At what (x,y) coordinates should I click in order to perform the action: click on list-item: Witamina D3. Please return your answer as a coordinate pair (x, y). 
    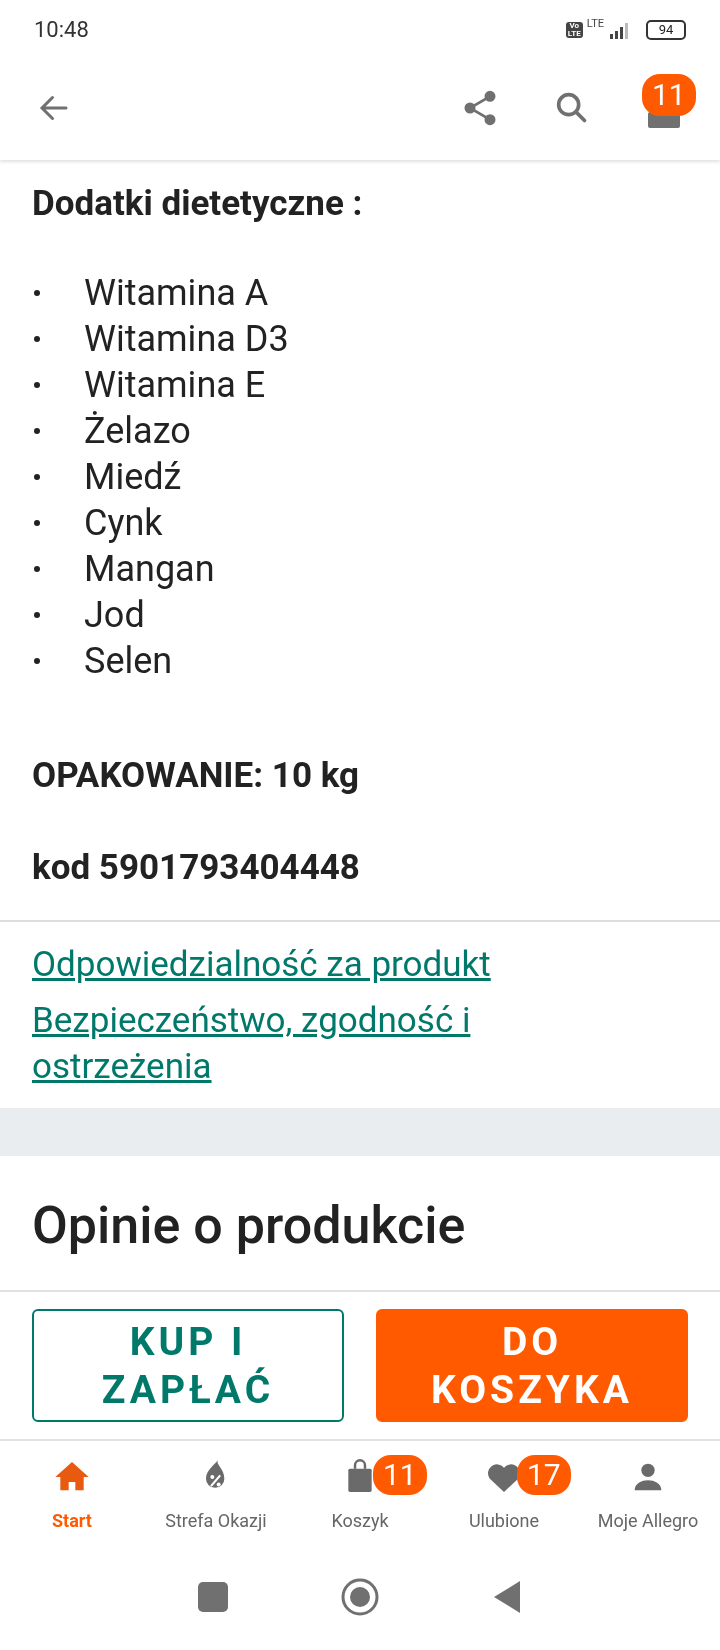
    Looking at the image, I should click on (186, 339).